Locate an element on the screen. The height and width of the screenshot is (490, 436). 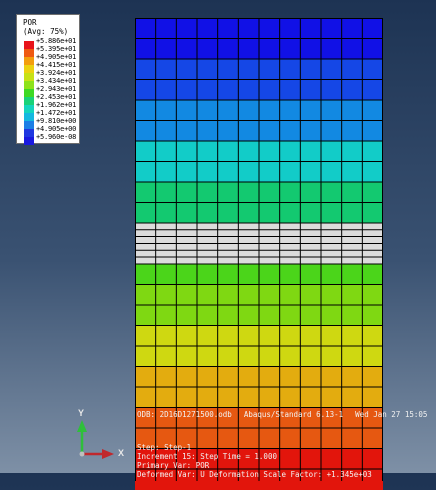
legend-value: +4.905e+00 is located at coordinates (56, 129).